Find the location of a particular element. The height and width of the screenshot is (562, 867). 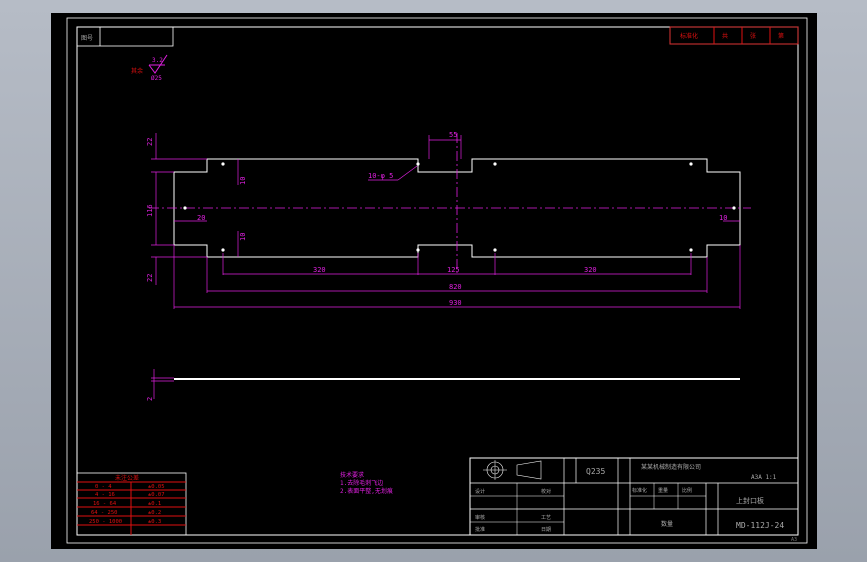

title-label: 审核 is located at coordinates (480, 517).